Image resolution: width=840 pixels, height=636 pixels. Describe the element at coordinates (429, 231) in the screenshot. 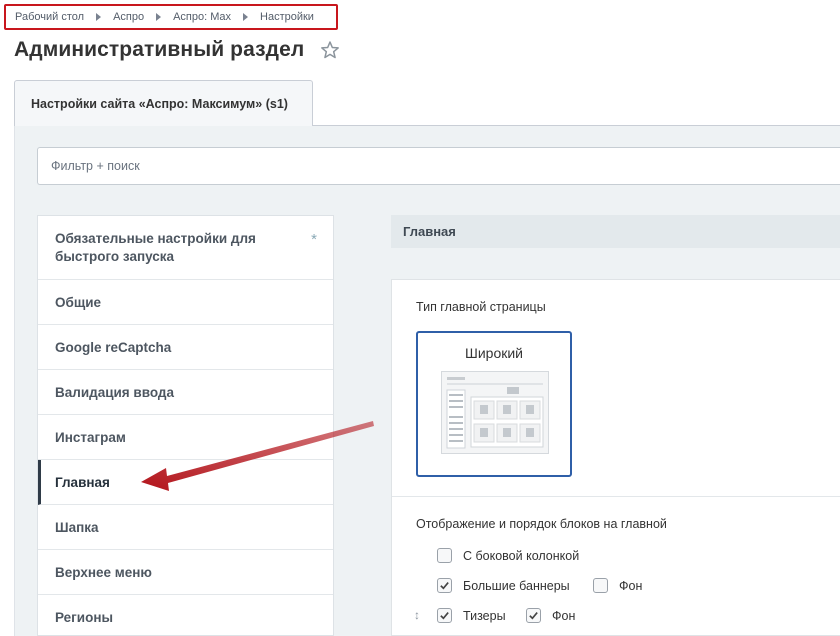

I see `section-title: Главная` at that location.